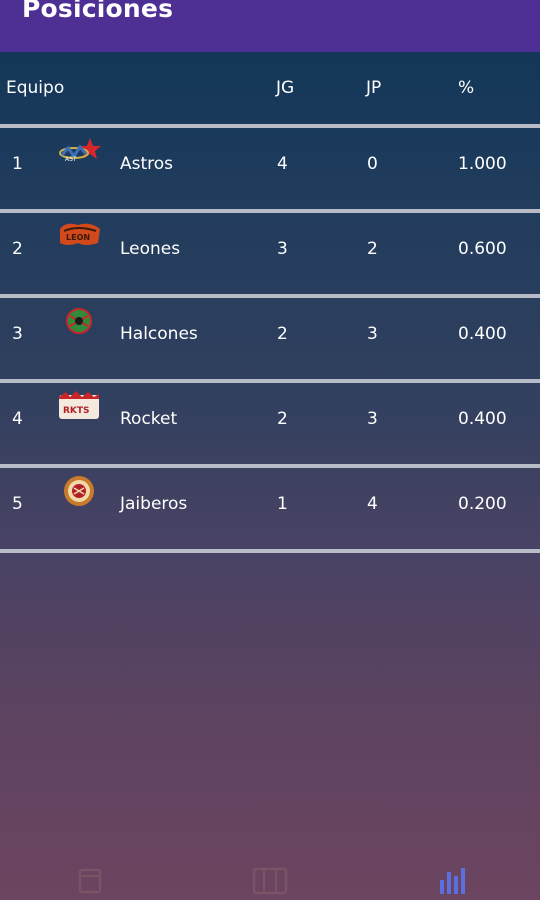  Describe the element at coordinates (98, 11) in the screenshot. I see `page-title: Posiciones` at that location.